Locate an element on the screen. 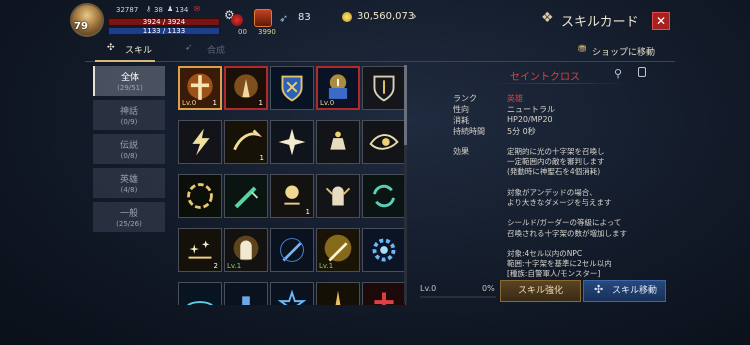 This screenshot has height=345, width=750. wing-icon: ➶ is located at coordinates (284, 18).